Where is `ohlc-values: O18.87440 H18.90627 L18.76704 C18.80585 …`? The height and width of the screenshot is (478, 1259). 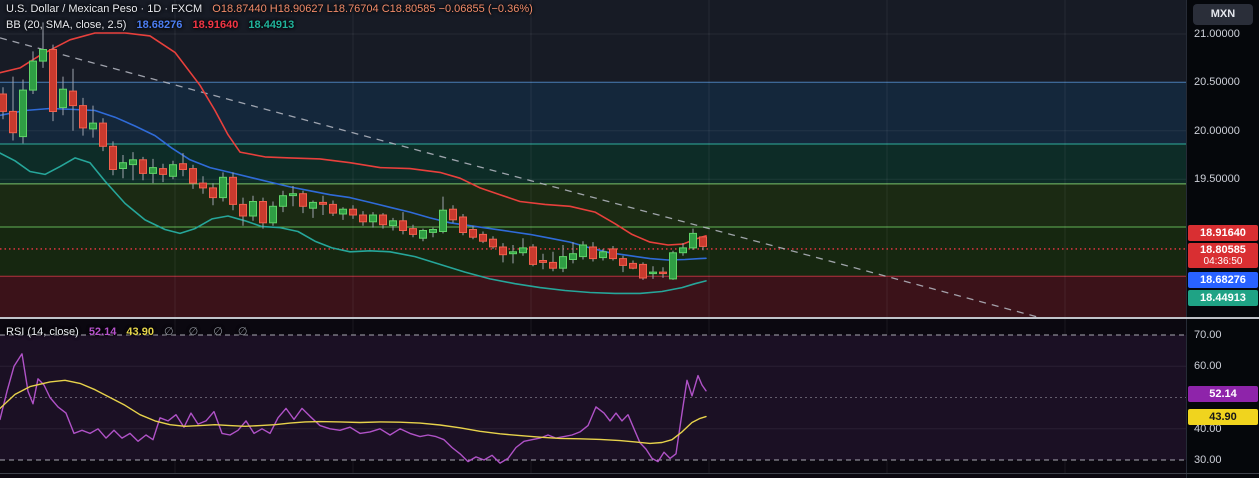 ohlc-values: O18.87440 H18.90627 L18.76704 C18.80585 … is located at coordinates (372, 9).